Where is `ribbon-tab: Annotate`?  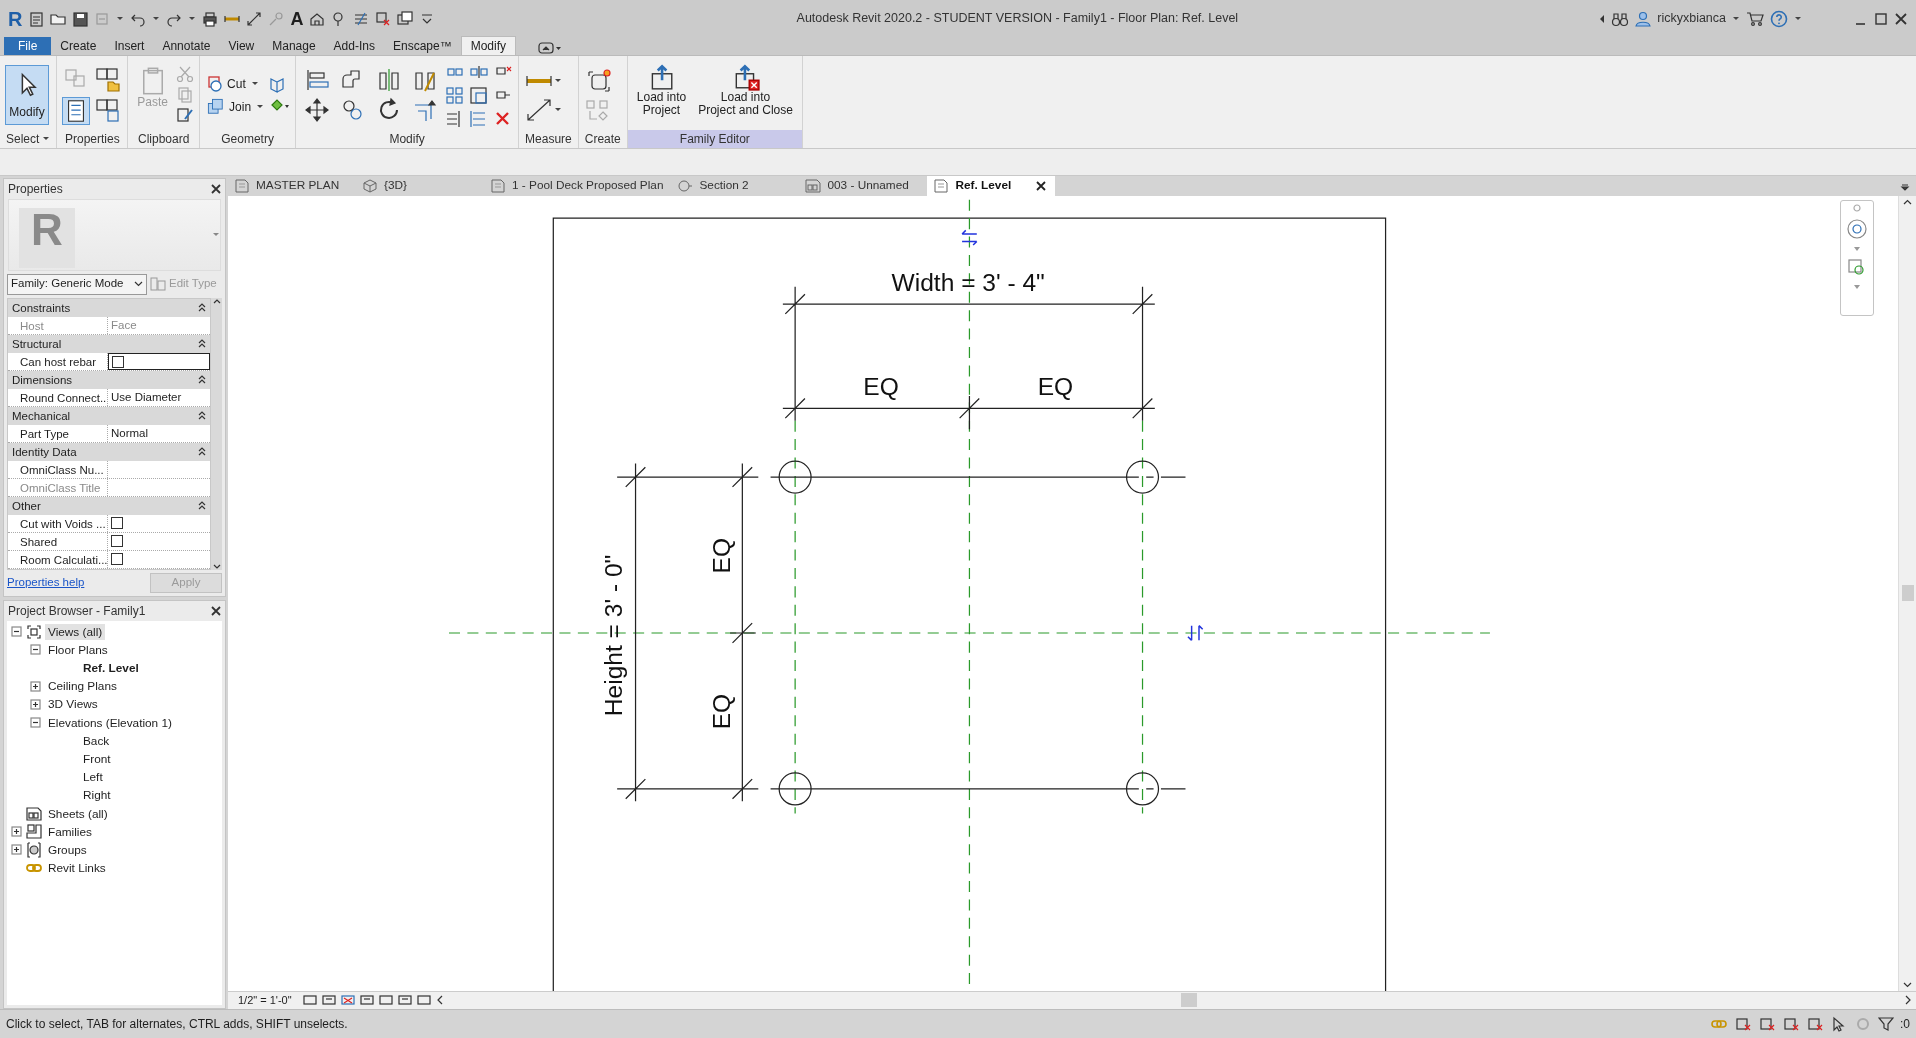
ribbon-tab: Annotate is located at coordinates (186, 46).